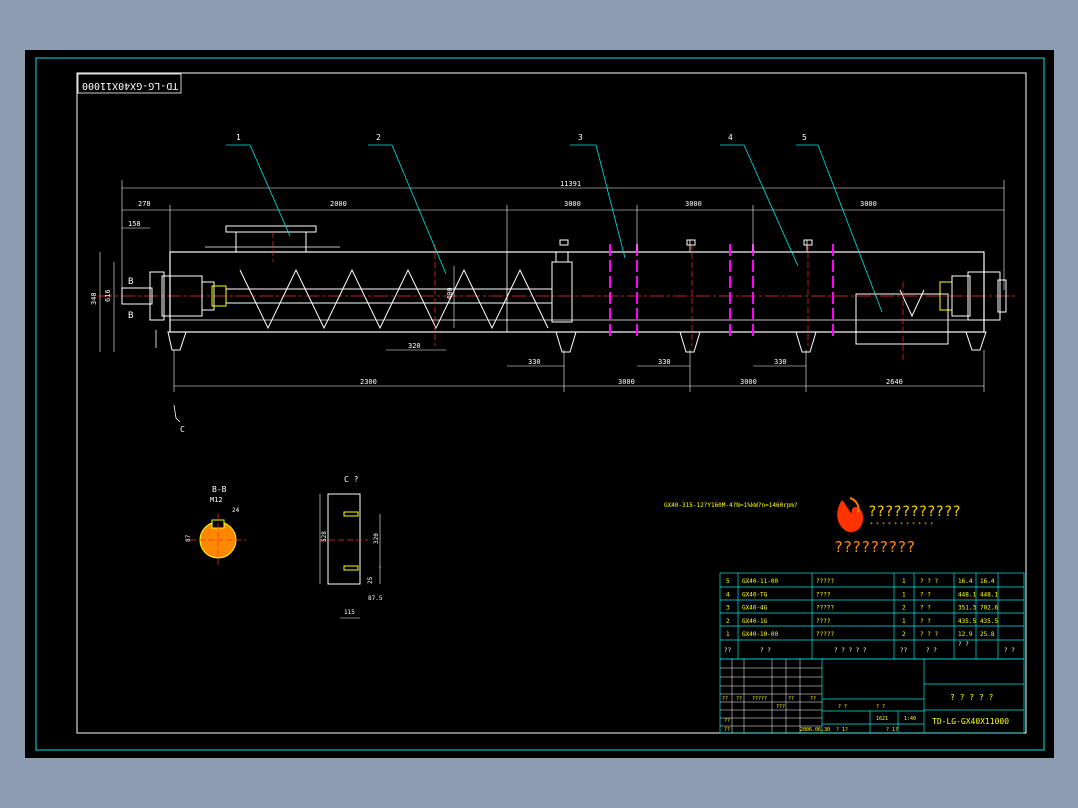 The height and width of the screenshot is (808, 1078). Describe the element at coordinates (728, 608) in the screenshot. I see `bom-cell-no: 3` at that location.